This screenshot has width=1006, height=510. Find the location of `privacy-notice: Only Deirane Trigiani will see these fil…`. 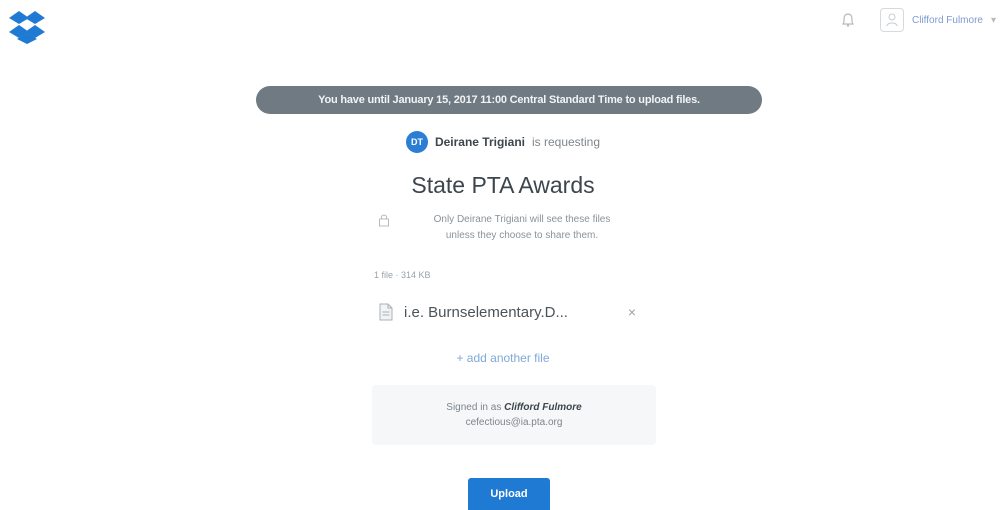

privacy-notice: Only Deirane Trigiani will see these fil… is located at coordinates (513, 228).